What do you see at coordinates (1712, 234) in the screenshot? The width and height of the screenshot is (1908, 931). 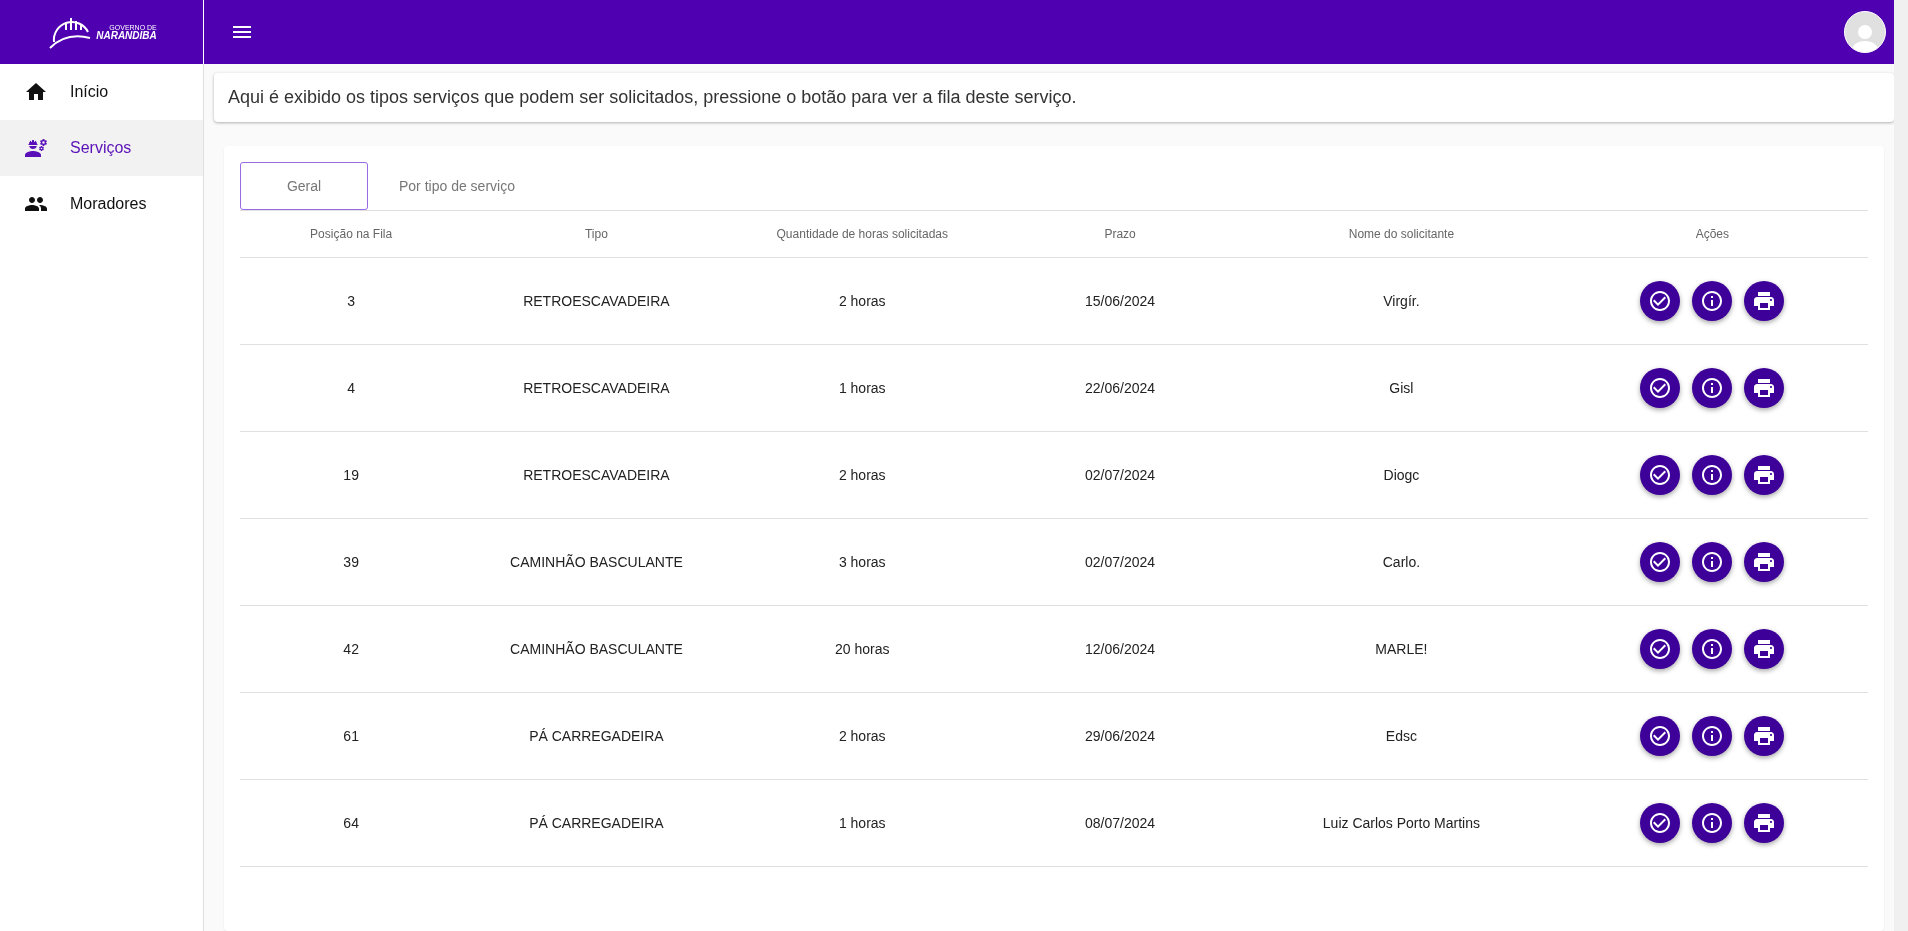 I see `column-header: Ações` at bounding box center [1712, 234].